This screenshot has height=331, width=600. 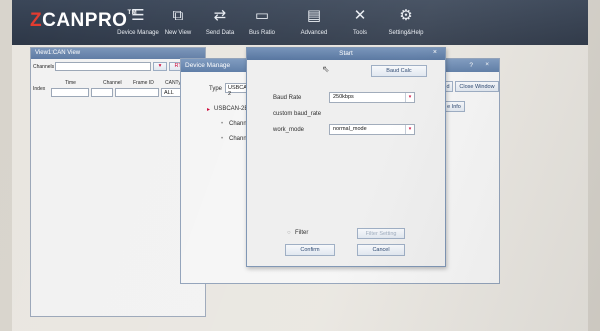 I want to click on work-mode-value: normal_mode, so click(x=350, y=129).